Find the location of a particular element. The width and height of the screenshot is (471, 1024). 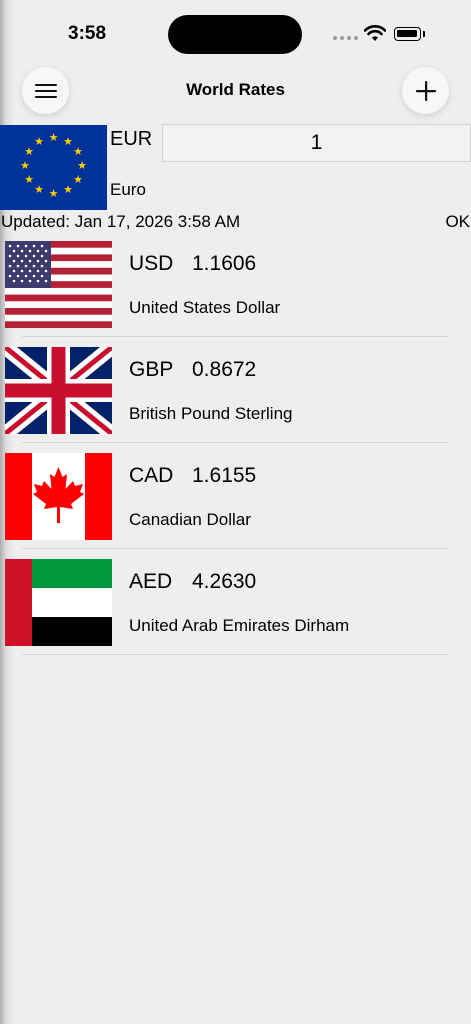

updated-timestamp: Updated: Jan 17, 2026 3:58 AM is located at coordinates (121, 221).